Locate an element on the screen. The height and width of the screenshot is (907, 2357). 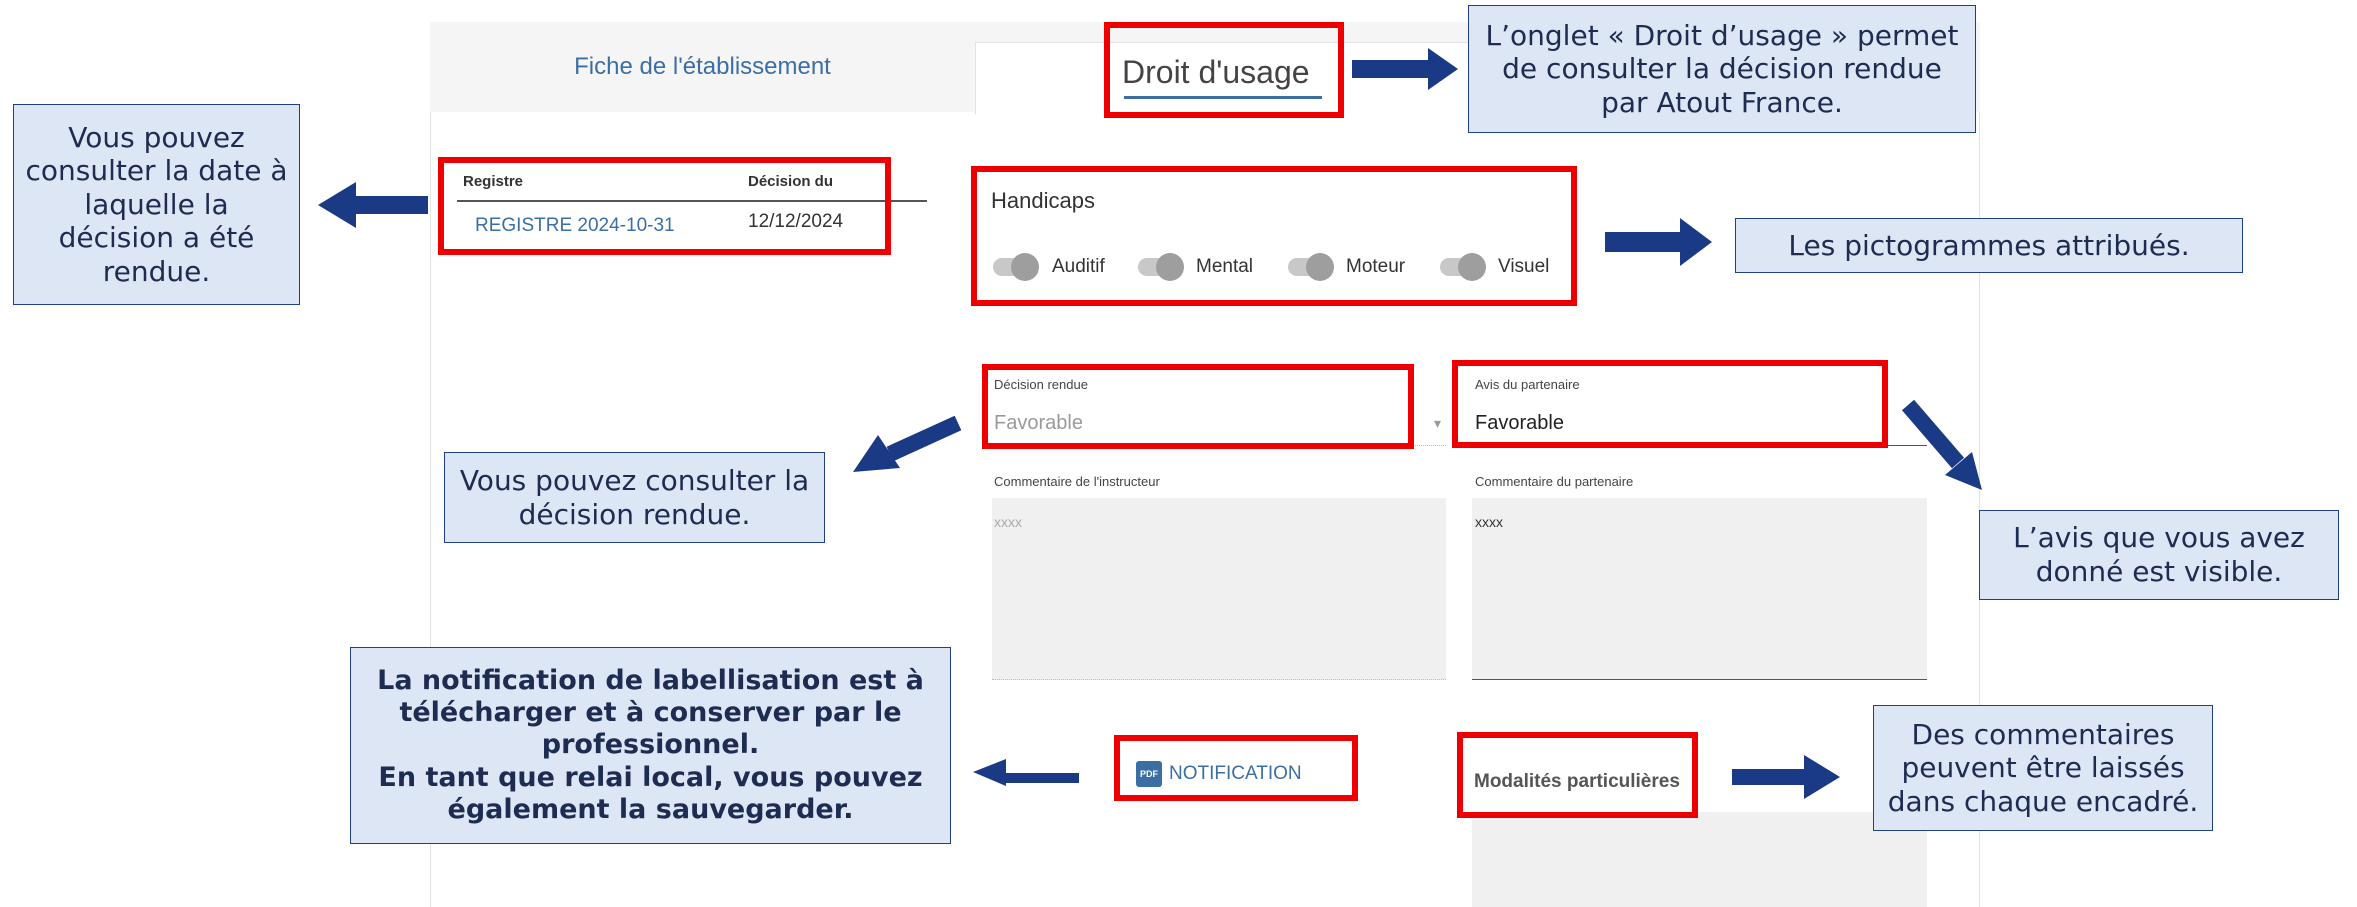
arrow-shaft-avis is located at coordinates (1933, 434).